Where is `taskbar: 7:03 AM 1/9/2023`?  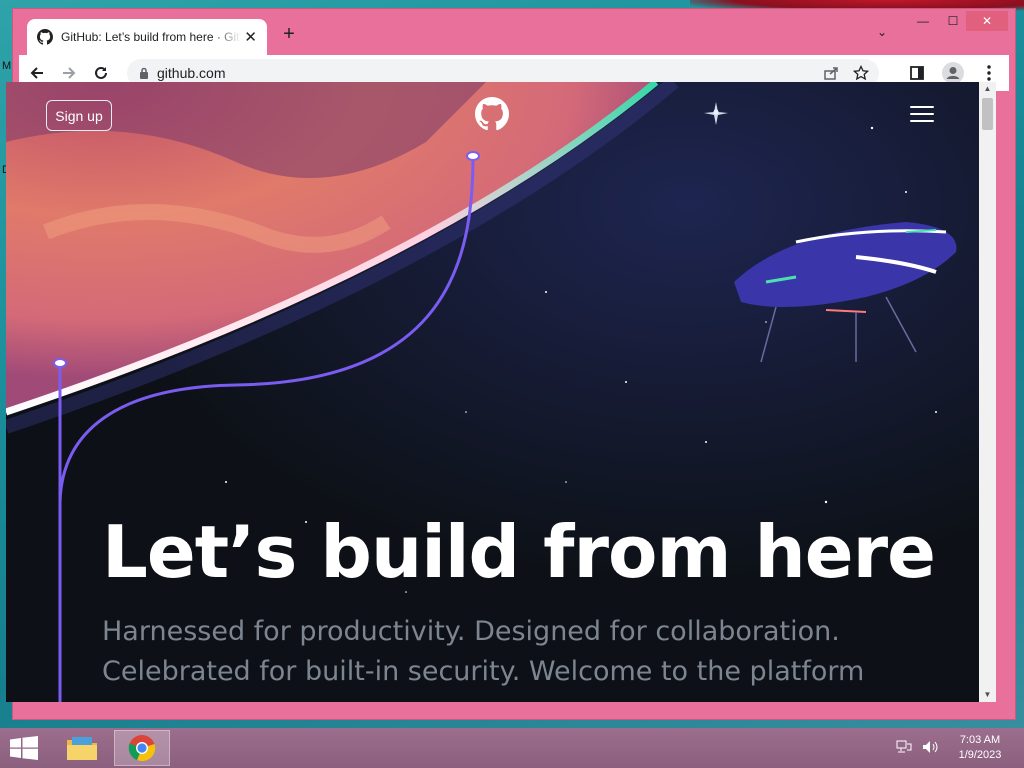 taskbar: 7:03 AM 1/9/2023 is located at coordinates (512, 748).